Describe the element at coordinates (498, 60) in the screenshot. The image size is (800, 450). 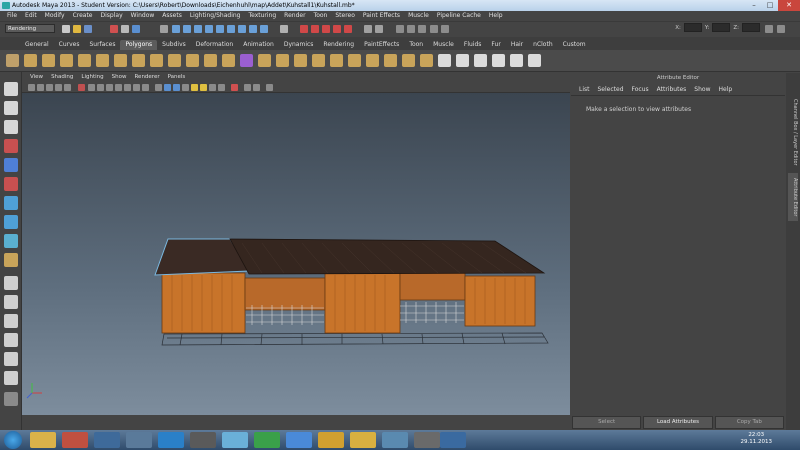
I see `automatic-mapping-icon` at that location.